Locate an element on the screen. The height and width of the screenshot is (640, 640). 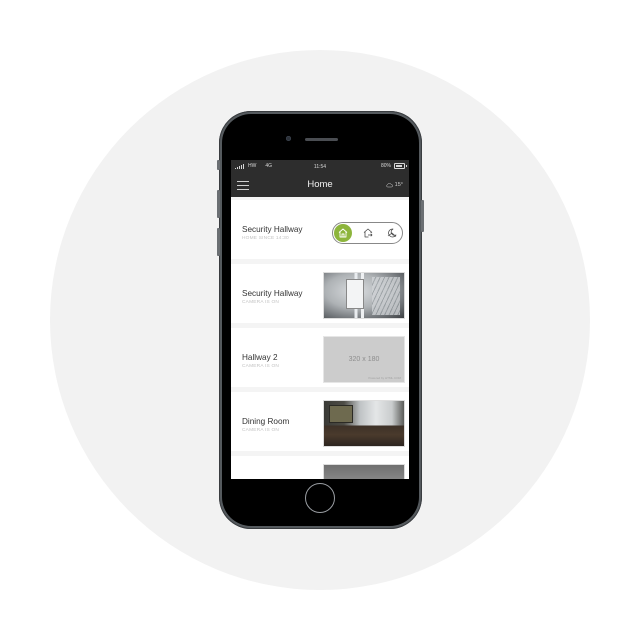
status-bar: HW 4G 11:54 80% is located at coordinates (320, 166).